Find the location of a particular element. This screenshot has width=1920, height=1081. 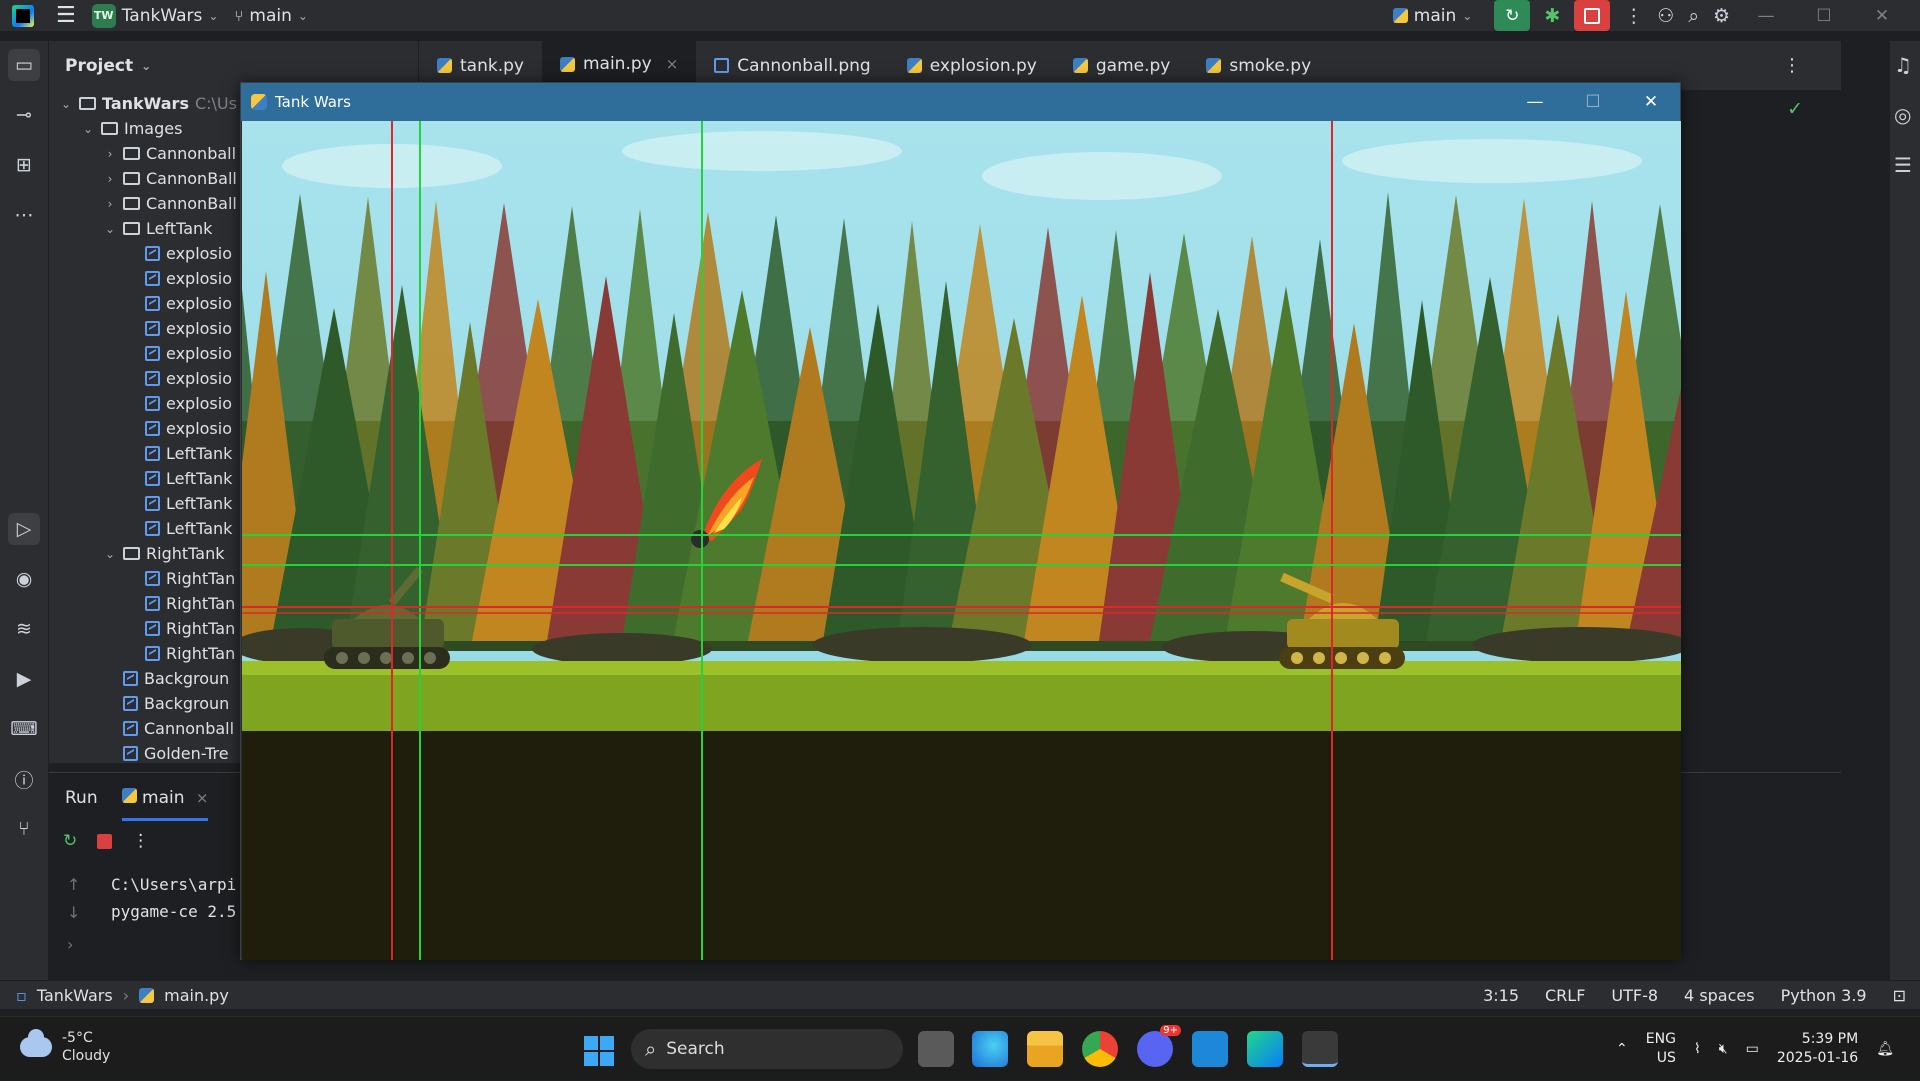

run-console: C:\Users\arpi pygame-ce 2.5 is located at coordinates (173, 898).